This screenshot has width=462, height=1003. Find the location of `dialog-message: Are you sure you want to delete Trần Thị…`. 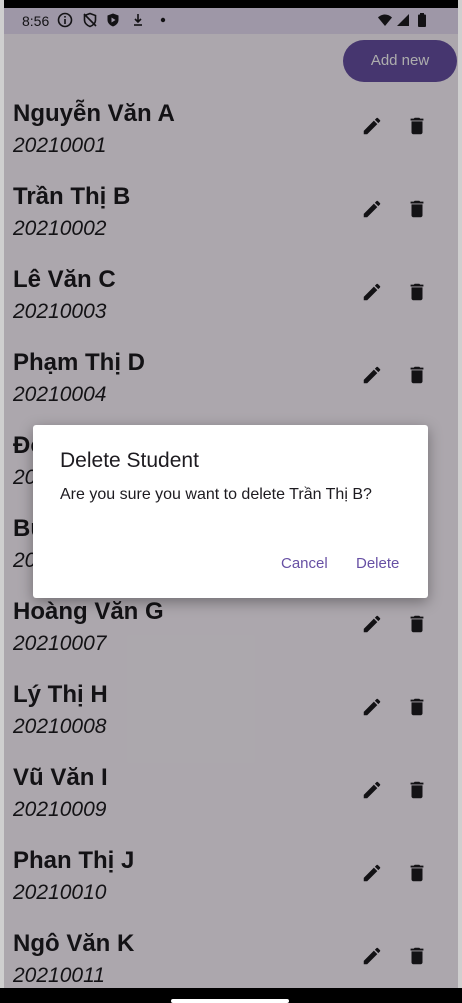

dialog-message: Are you sure you want to delete Trần Thị… is located at coordinates (216, 494).